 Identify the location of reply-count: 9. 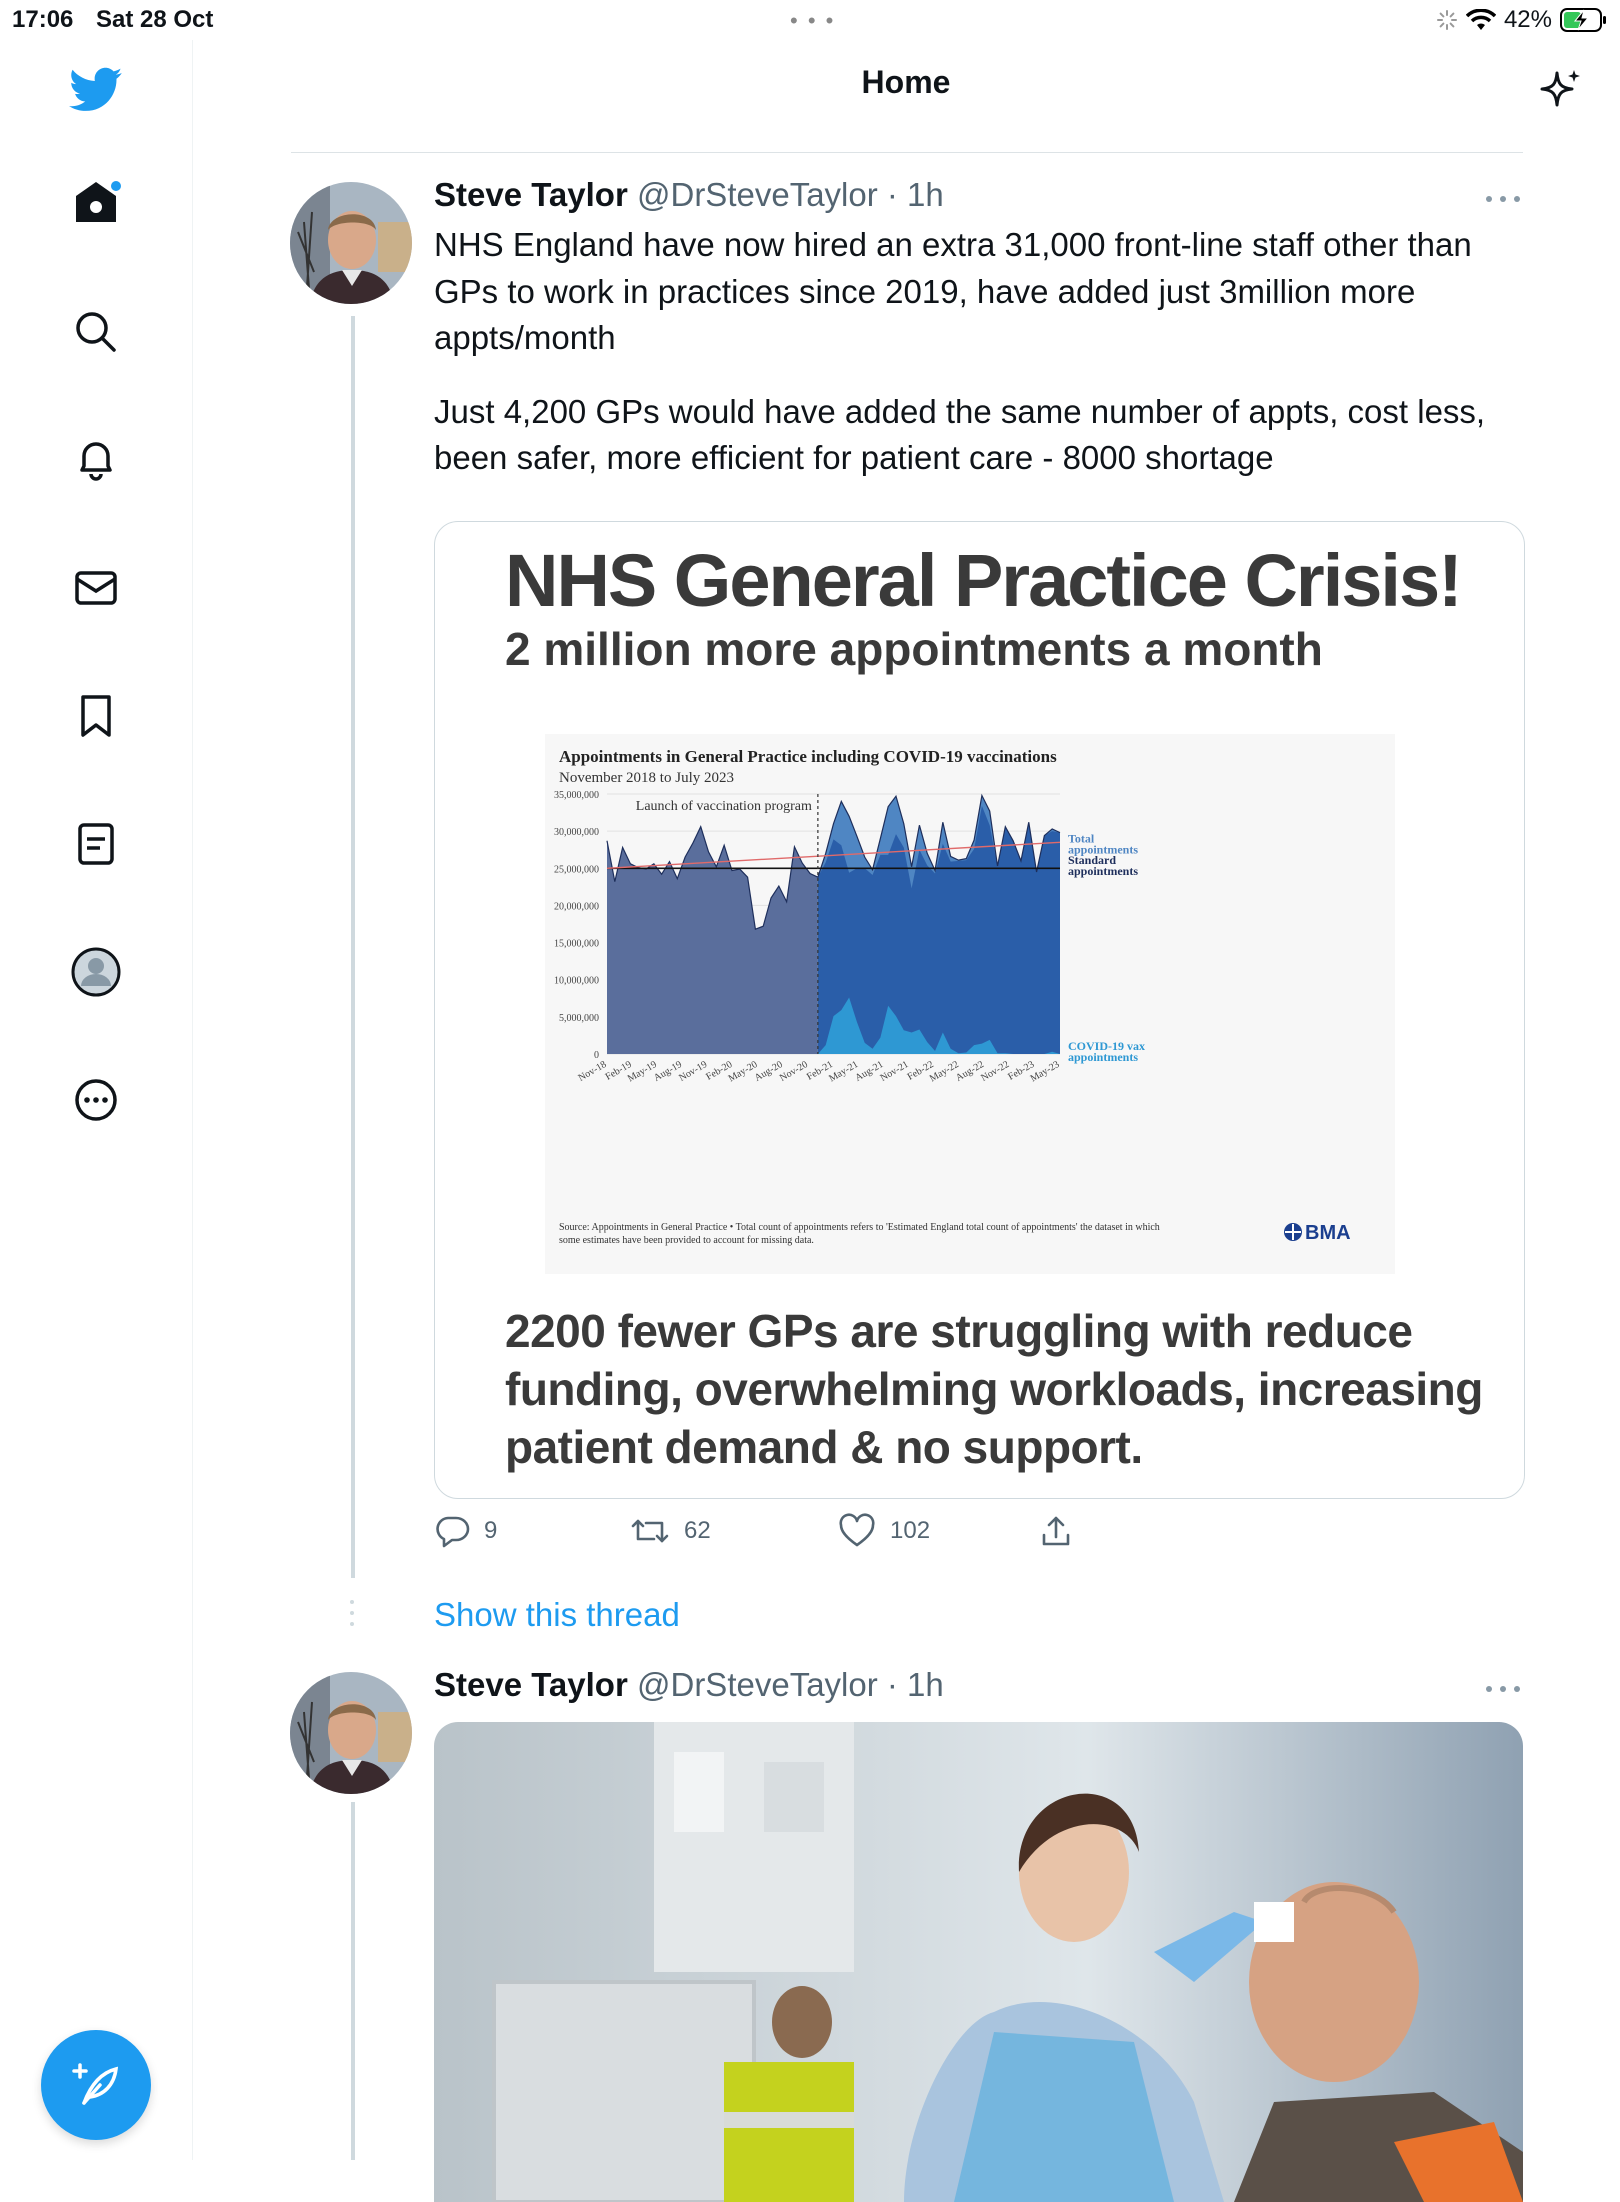
(491, 1530).